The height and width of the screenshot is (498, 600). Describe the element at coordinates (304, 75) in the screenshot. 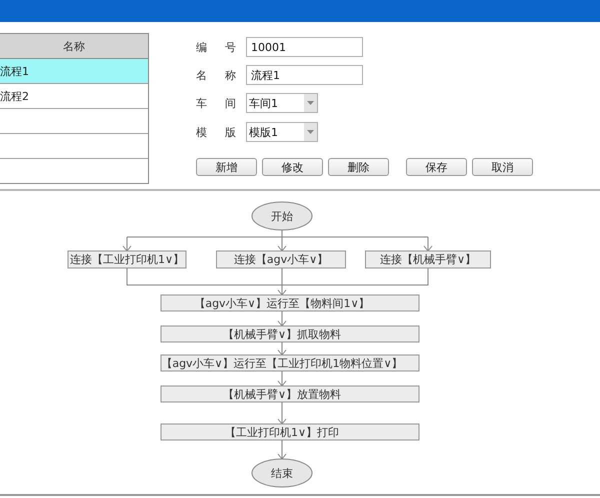

I see `input-field: 流程1` at that location.